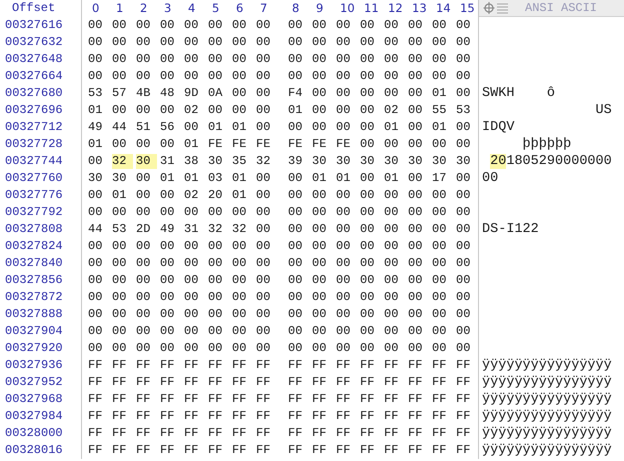 This screenshot has width=624, height=461. What do you see at coordinates (216, 144) in the screenshot?
I see `hex-byte: FE` at bounding box center [216, 144].